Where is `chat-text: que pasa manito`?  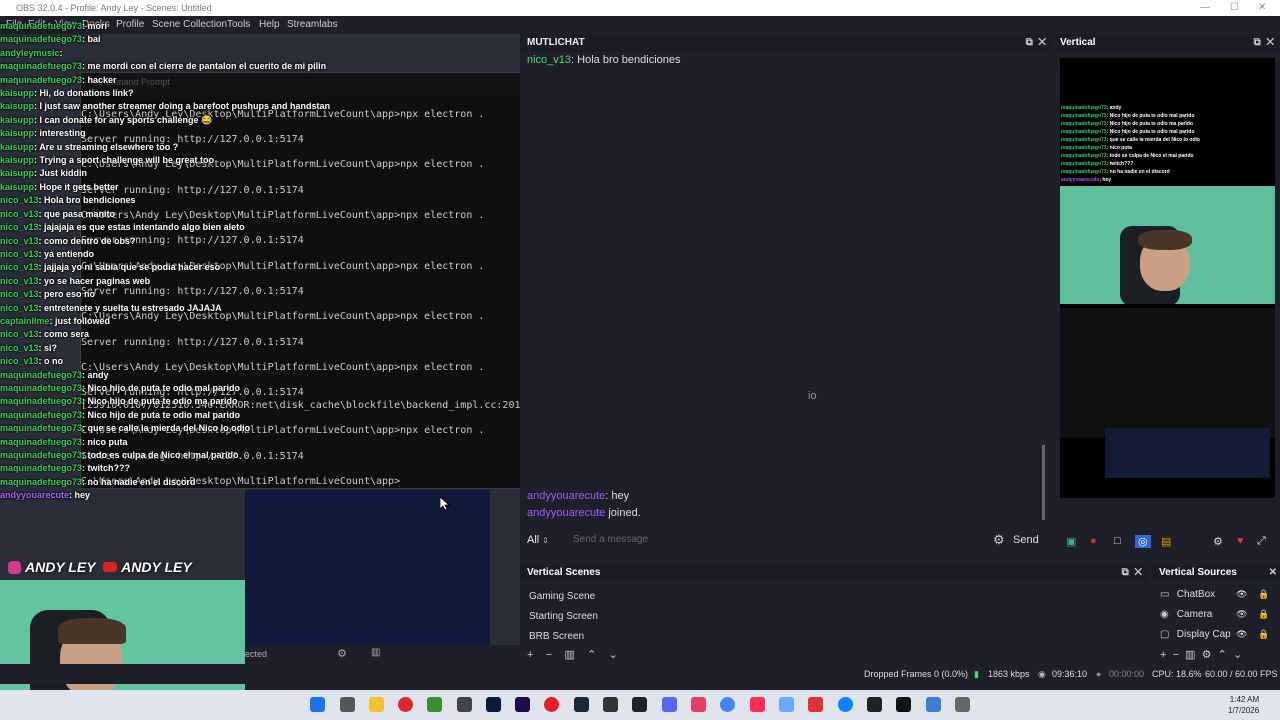 chat-text: que pasa manito is located at coordinates (80, 213).